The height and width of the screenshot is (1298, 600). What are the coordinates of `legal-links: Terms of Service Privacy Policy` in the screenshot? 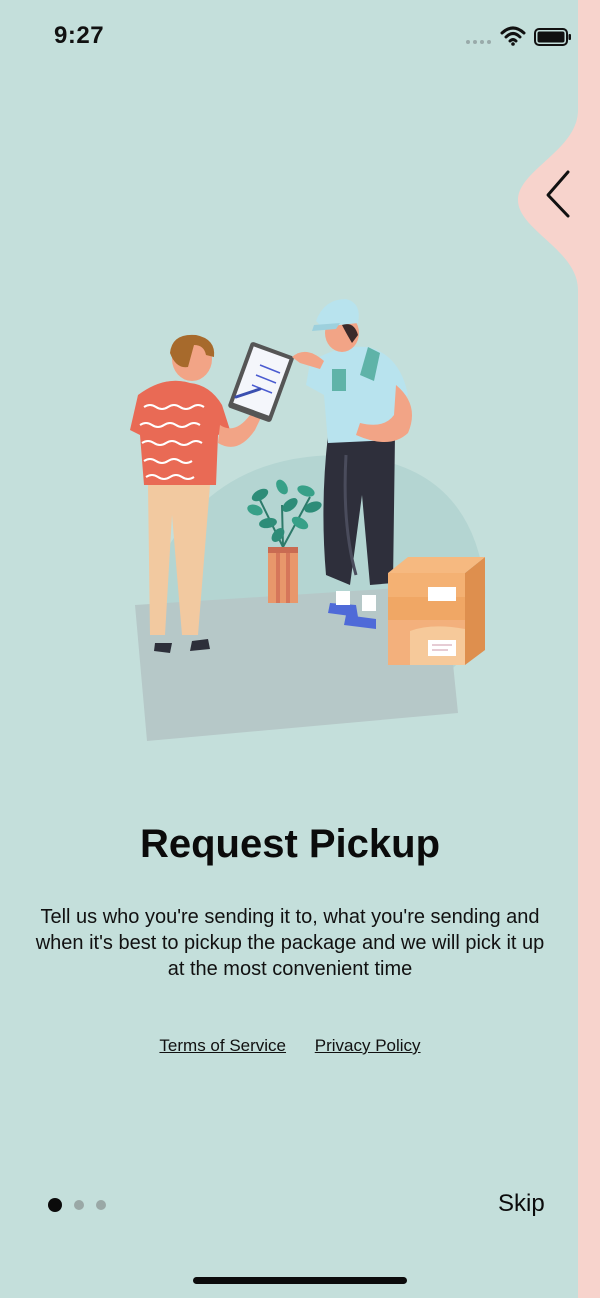 It's located at (290, 1046).